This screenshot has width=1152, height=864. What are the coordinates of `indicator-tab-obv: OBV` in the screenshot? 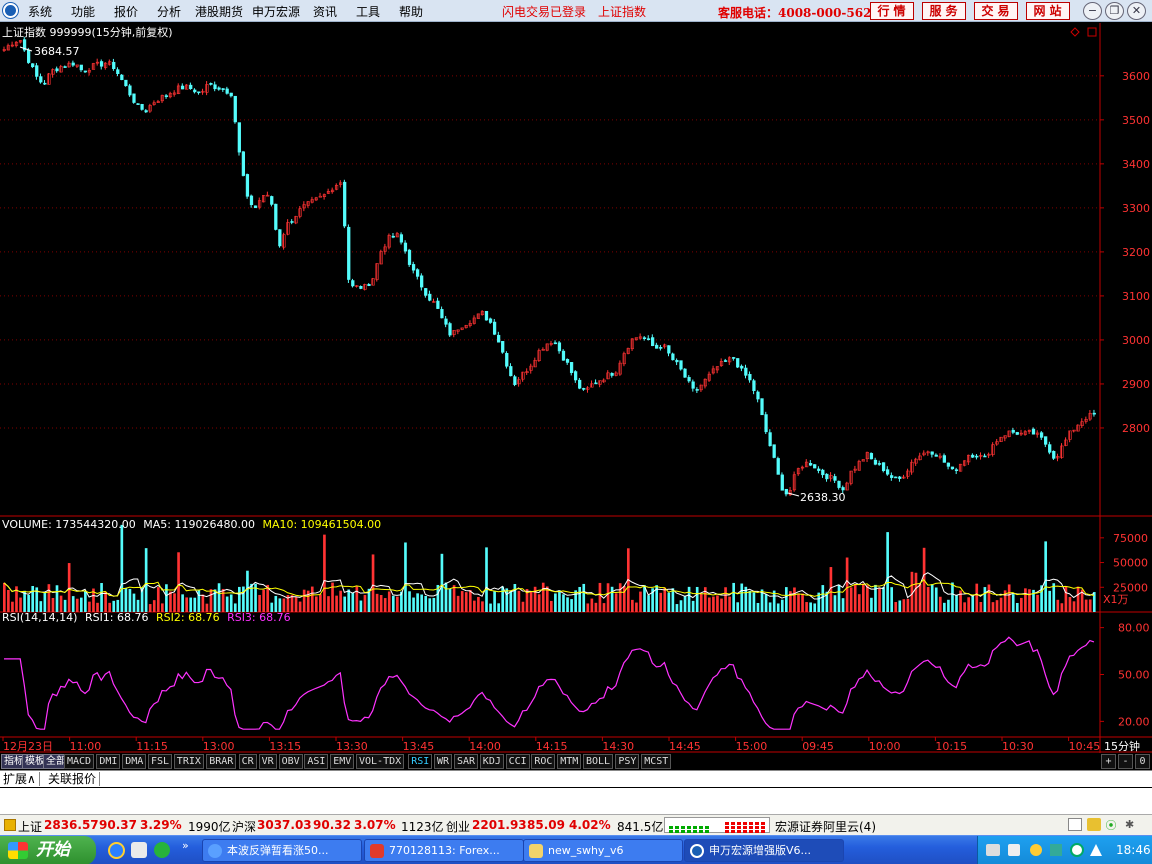 It's located at (290, 761).